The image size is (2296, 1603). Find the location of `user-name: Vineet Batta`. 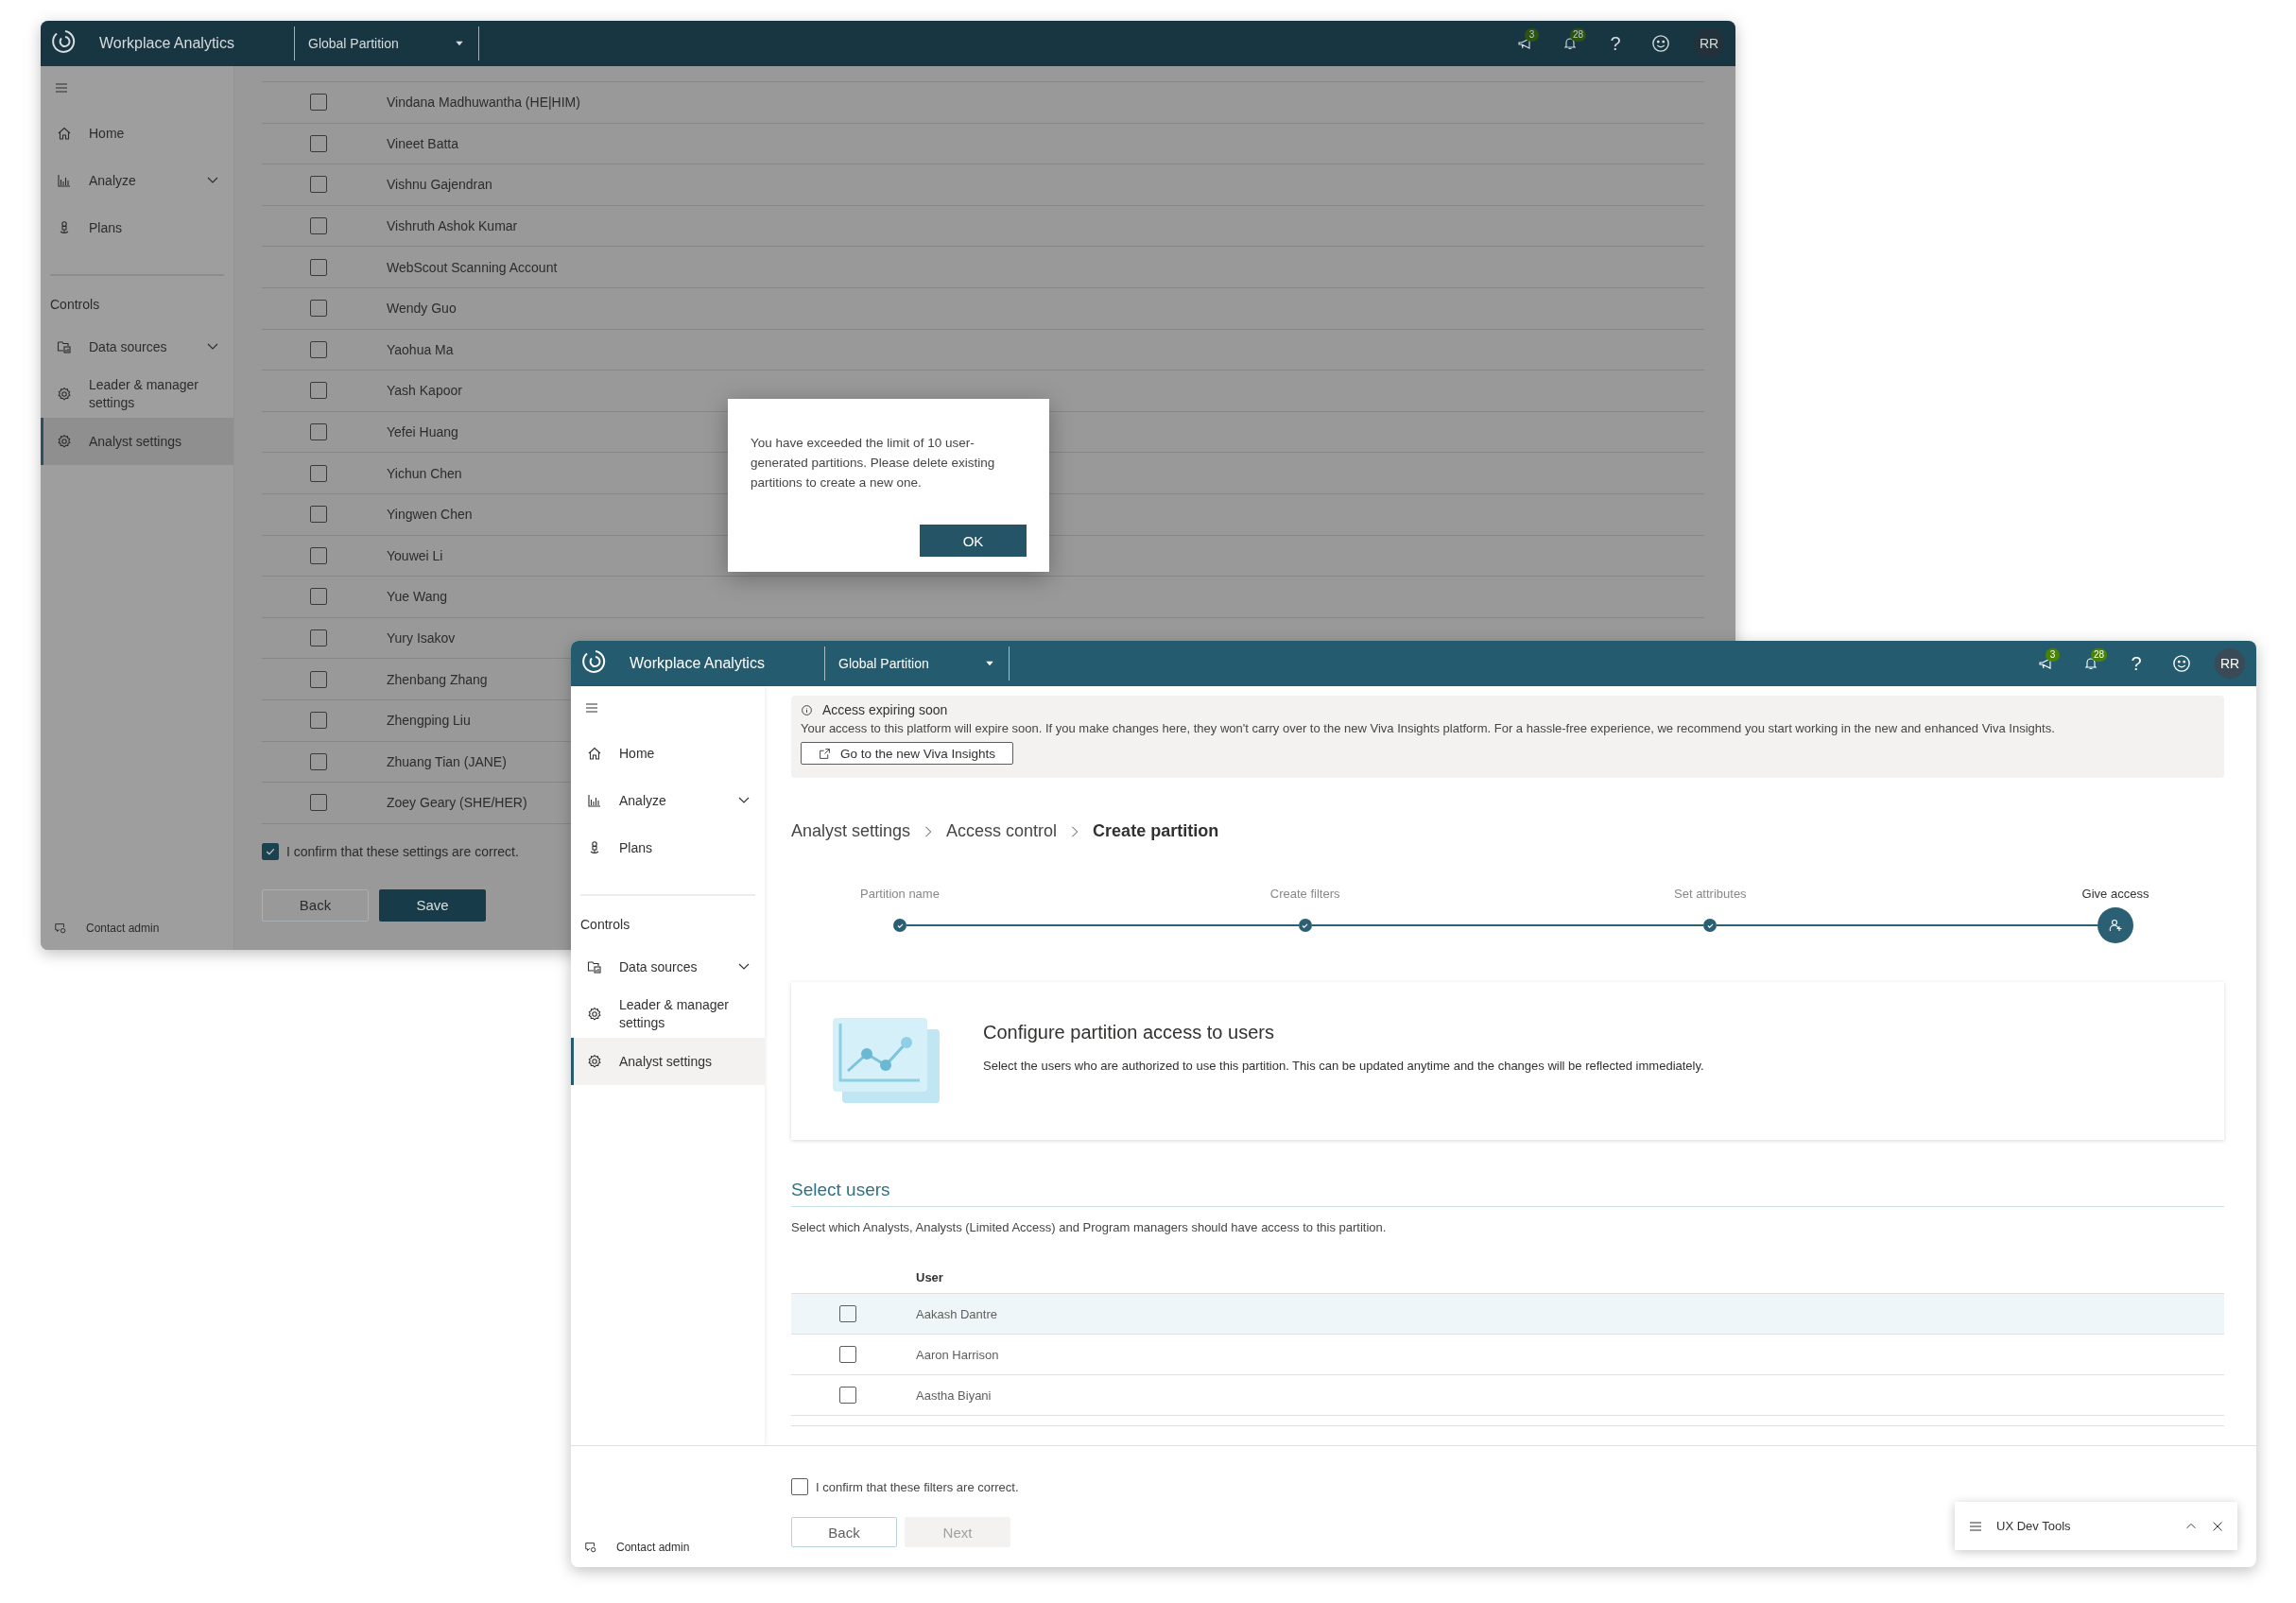

user-name: Vineet Batta is located at coordinates (423, 143).